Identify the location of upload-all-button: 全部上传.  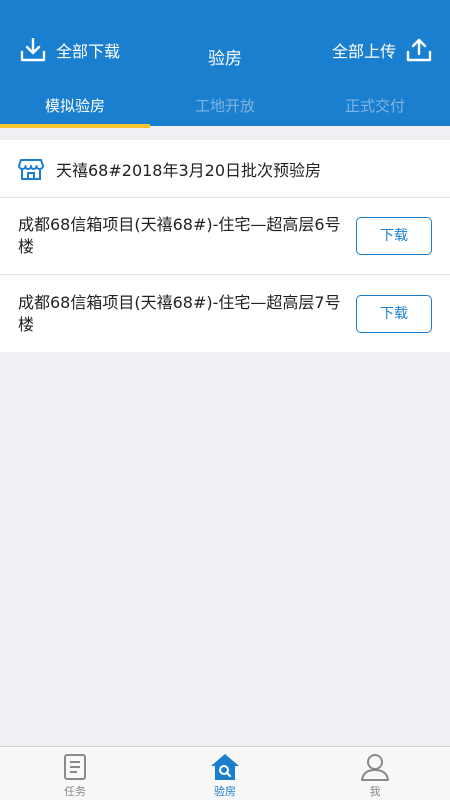
(382, 50).